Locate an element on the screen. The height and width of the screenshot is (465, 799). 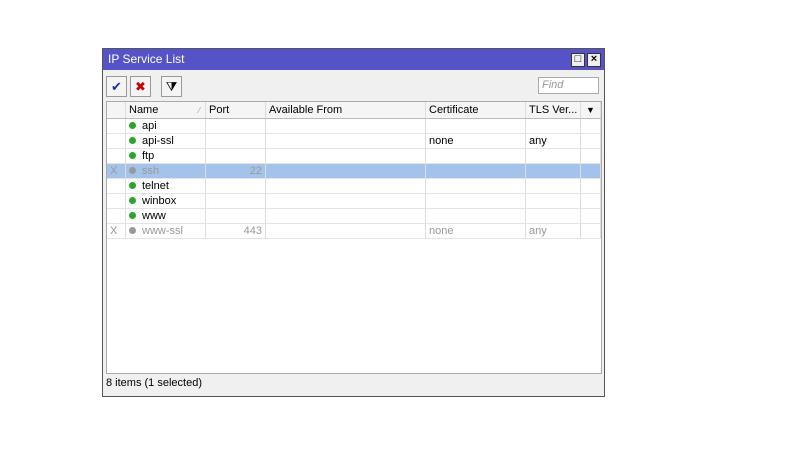
name-cell: ssh is located at coordinates (166, 171).